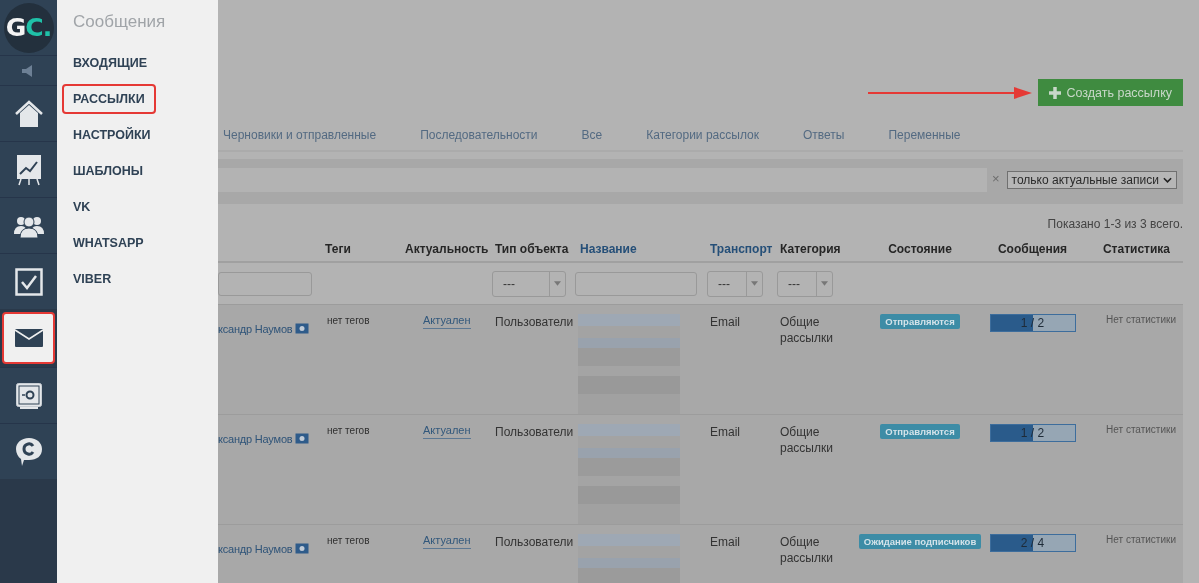  What do you see at coordinates (592, 134) in the screenshot?
I see `tab: Все` at bounding box center [592, 134].